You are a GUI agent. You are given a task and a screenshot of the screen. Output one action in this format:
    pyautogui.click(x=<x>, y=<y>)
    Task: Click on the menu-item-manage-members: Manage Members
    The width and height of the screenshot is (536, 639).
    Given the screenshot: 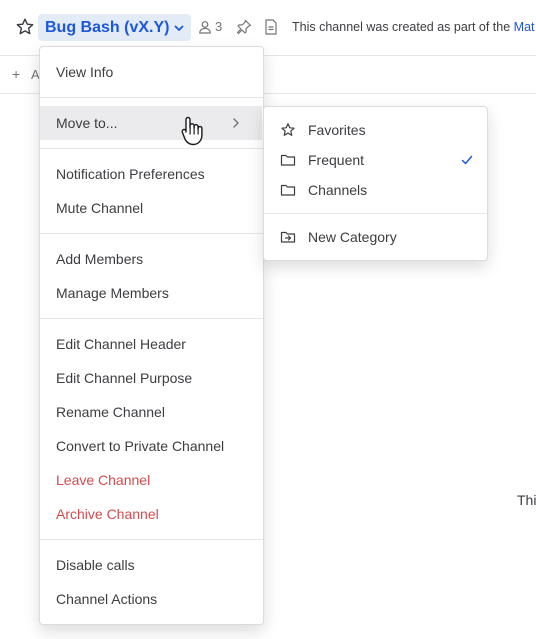 What is the action you would take?
    pyautogui.click(x=151, y=293)
    